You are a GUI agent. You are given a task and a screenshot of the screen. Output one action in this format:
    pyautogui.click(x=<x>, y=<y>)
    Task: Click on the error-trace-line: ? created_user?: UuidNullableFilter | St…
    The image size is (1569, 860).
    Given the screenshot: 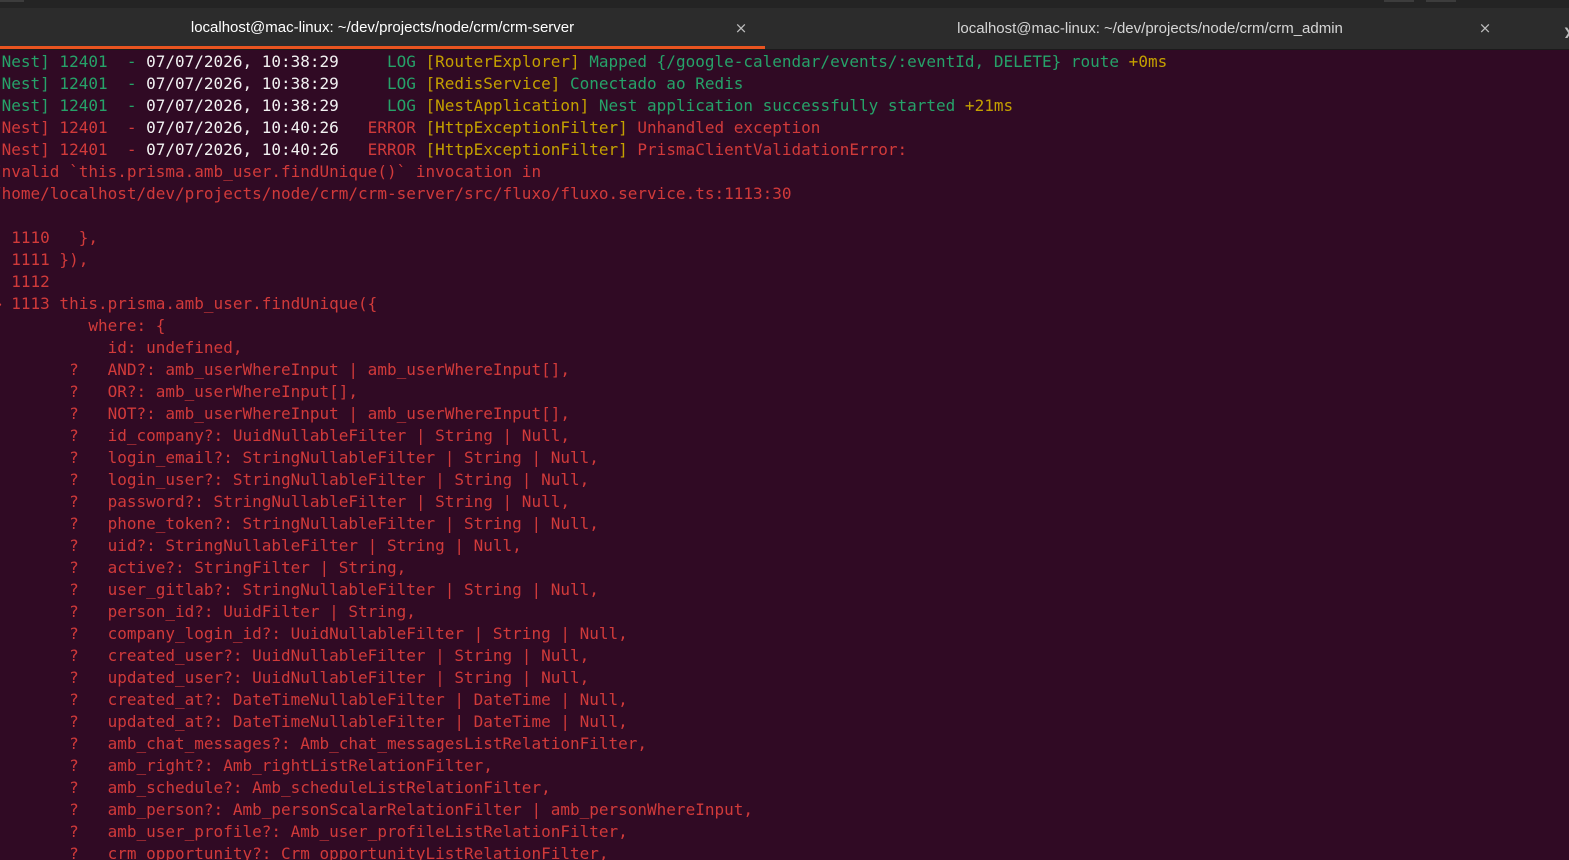 What is the action you would take?
    pyautogui.click(x=295, y=655)
    